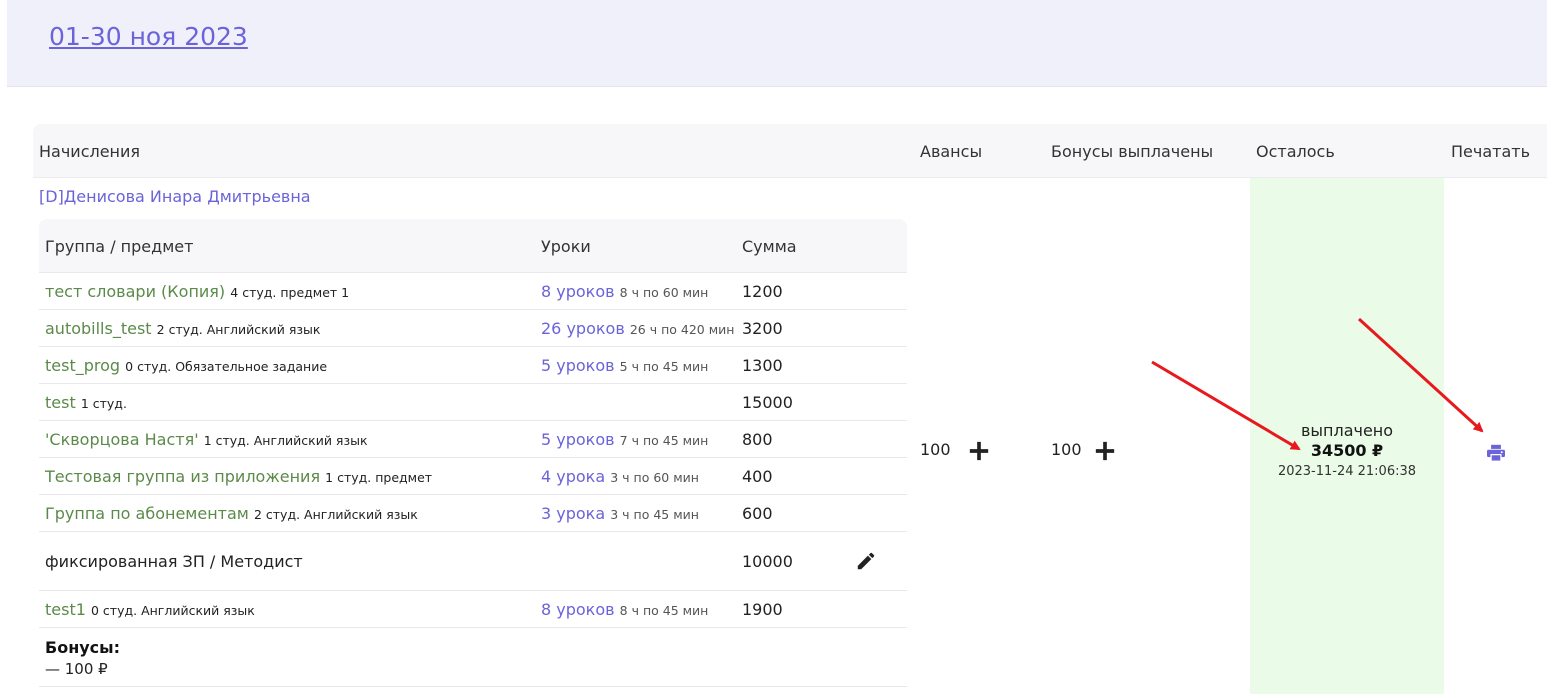 Image resolution: width=1547 pixels, height=694 pixels. I want to click on row-sum: 1900, so click(762, 609).